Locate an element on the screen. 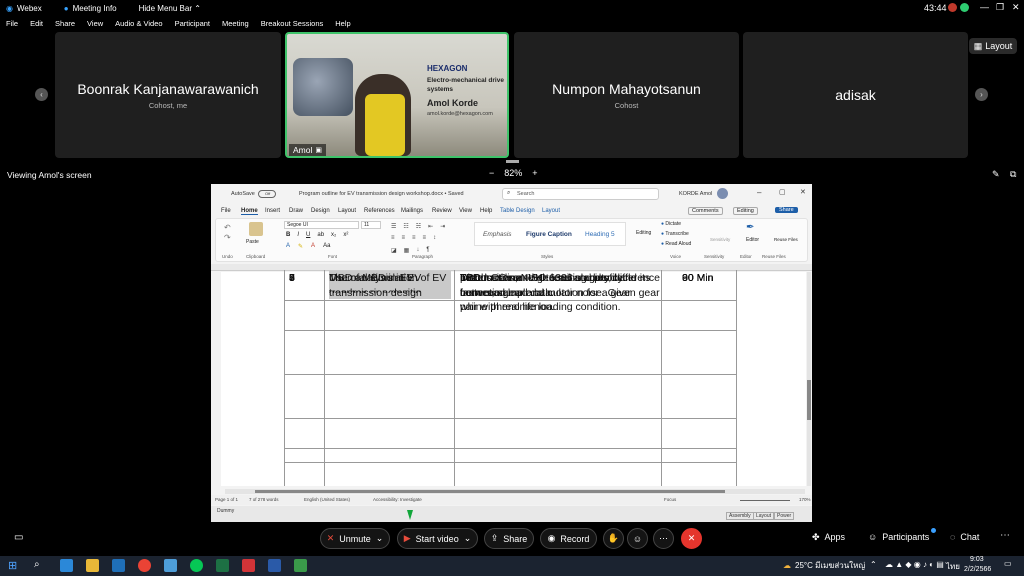 This screenshot has width=1024, height=576. captions-icon: ▭ is located at coordinates (18, 537).